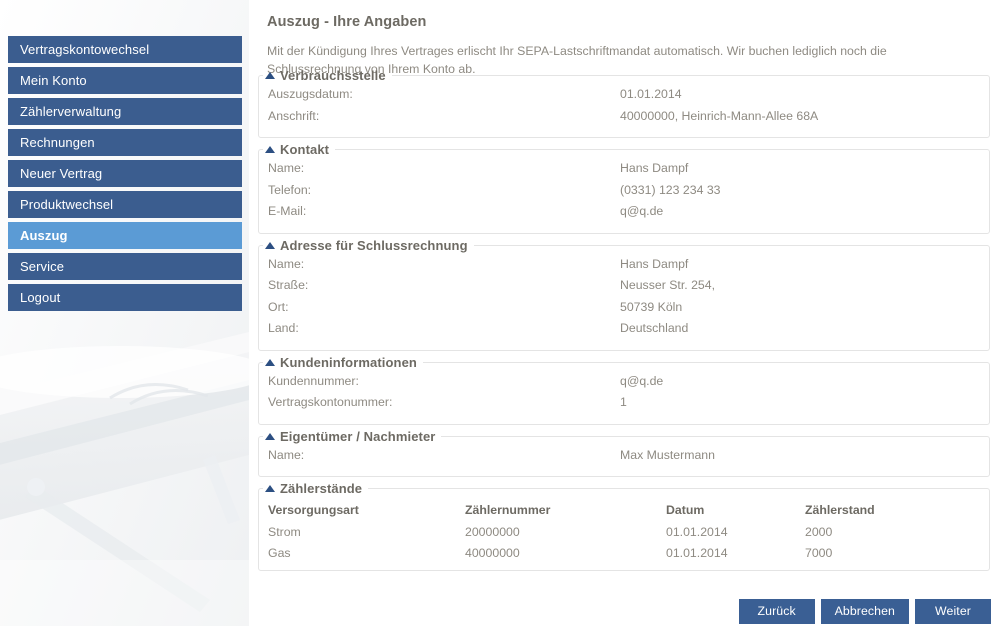 Image resolution: width=995 pixels, height=626 pixels. Describe the element at coordinates (125, 204) in the screenshot. I see `sidebar-item-produktwechsel: Produktwechsel` at that location.